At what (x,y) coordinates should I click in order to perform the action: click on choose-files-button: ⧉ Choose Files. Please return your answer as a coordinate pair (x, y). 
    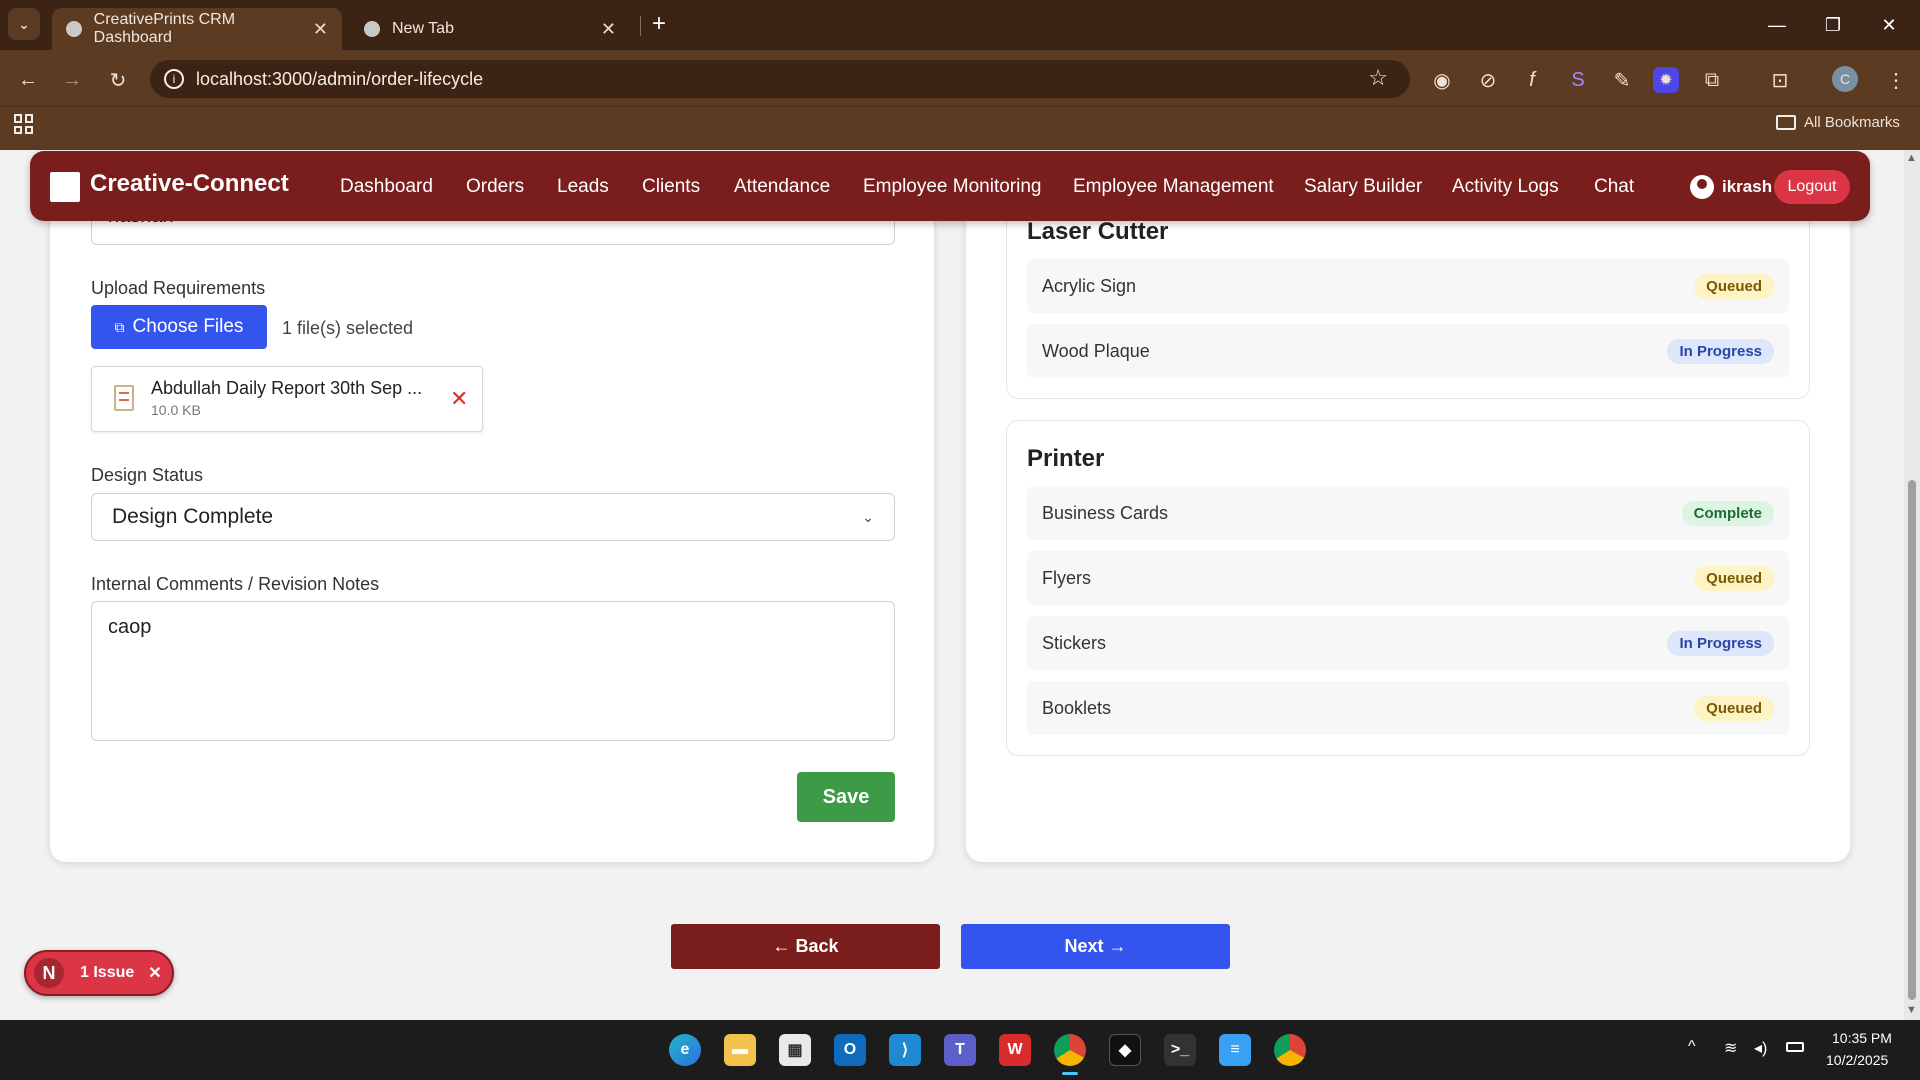
    Looking at the image, I should click on (179, 327).